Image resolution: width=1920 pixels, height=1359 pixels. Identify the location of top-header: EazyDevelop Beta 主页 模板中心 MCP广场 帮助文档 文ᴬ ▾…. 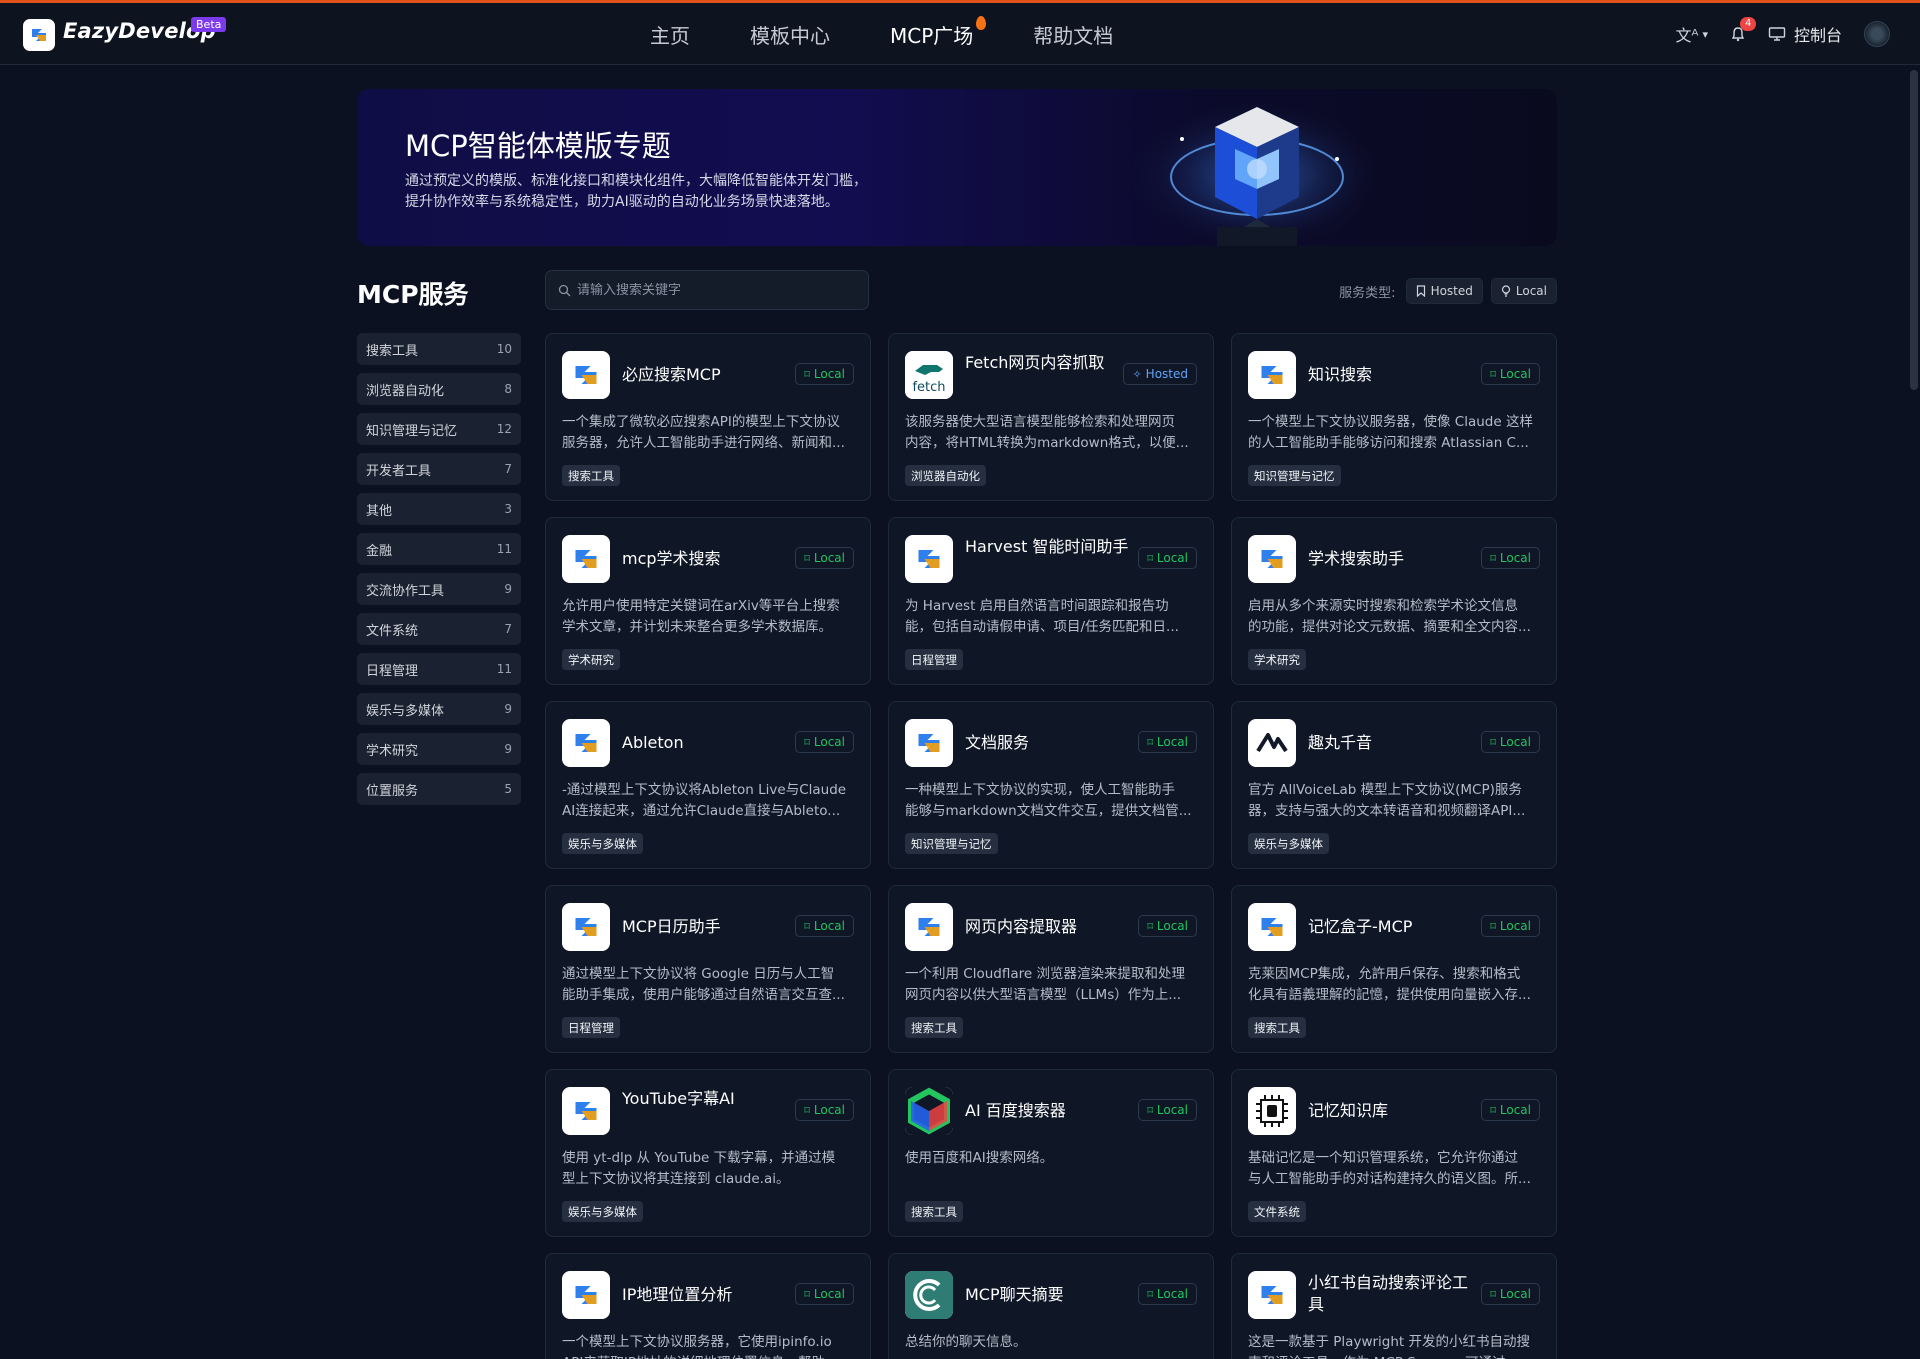
(960, 34).